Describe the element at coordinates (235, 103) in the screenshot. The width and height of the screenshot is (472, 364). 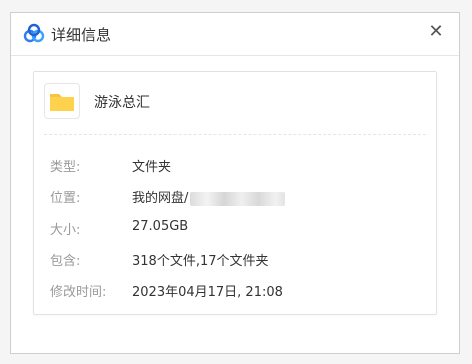
I see `file-header: 游泳总汇` at that location.